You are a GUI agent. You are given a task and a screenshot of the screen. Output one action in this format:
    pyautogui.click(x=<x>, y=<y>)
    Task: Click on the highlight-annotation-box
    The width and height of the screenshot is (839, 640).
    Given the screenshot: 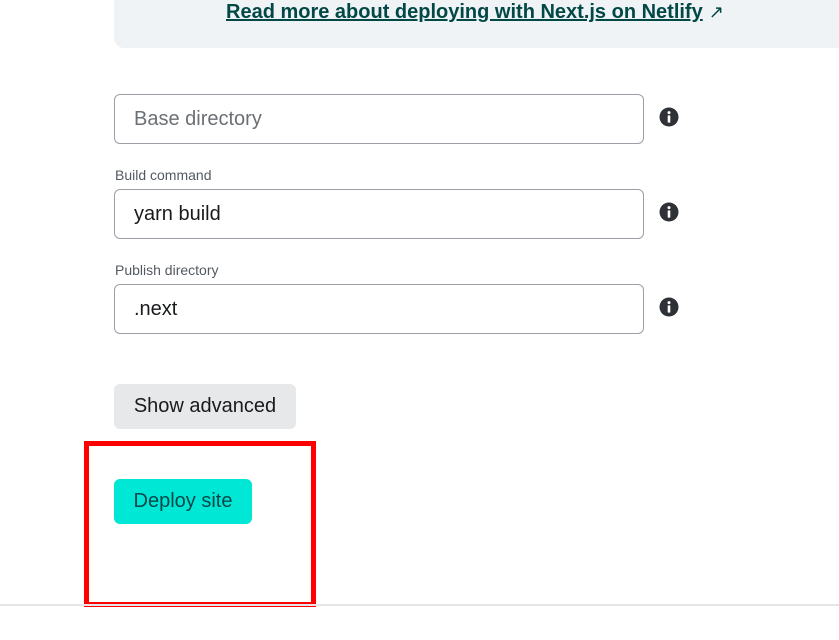 What is the action you would take?
    pyautogui.click(x=200, y=524)
    